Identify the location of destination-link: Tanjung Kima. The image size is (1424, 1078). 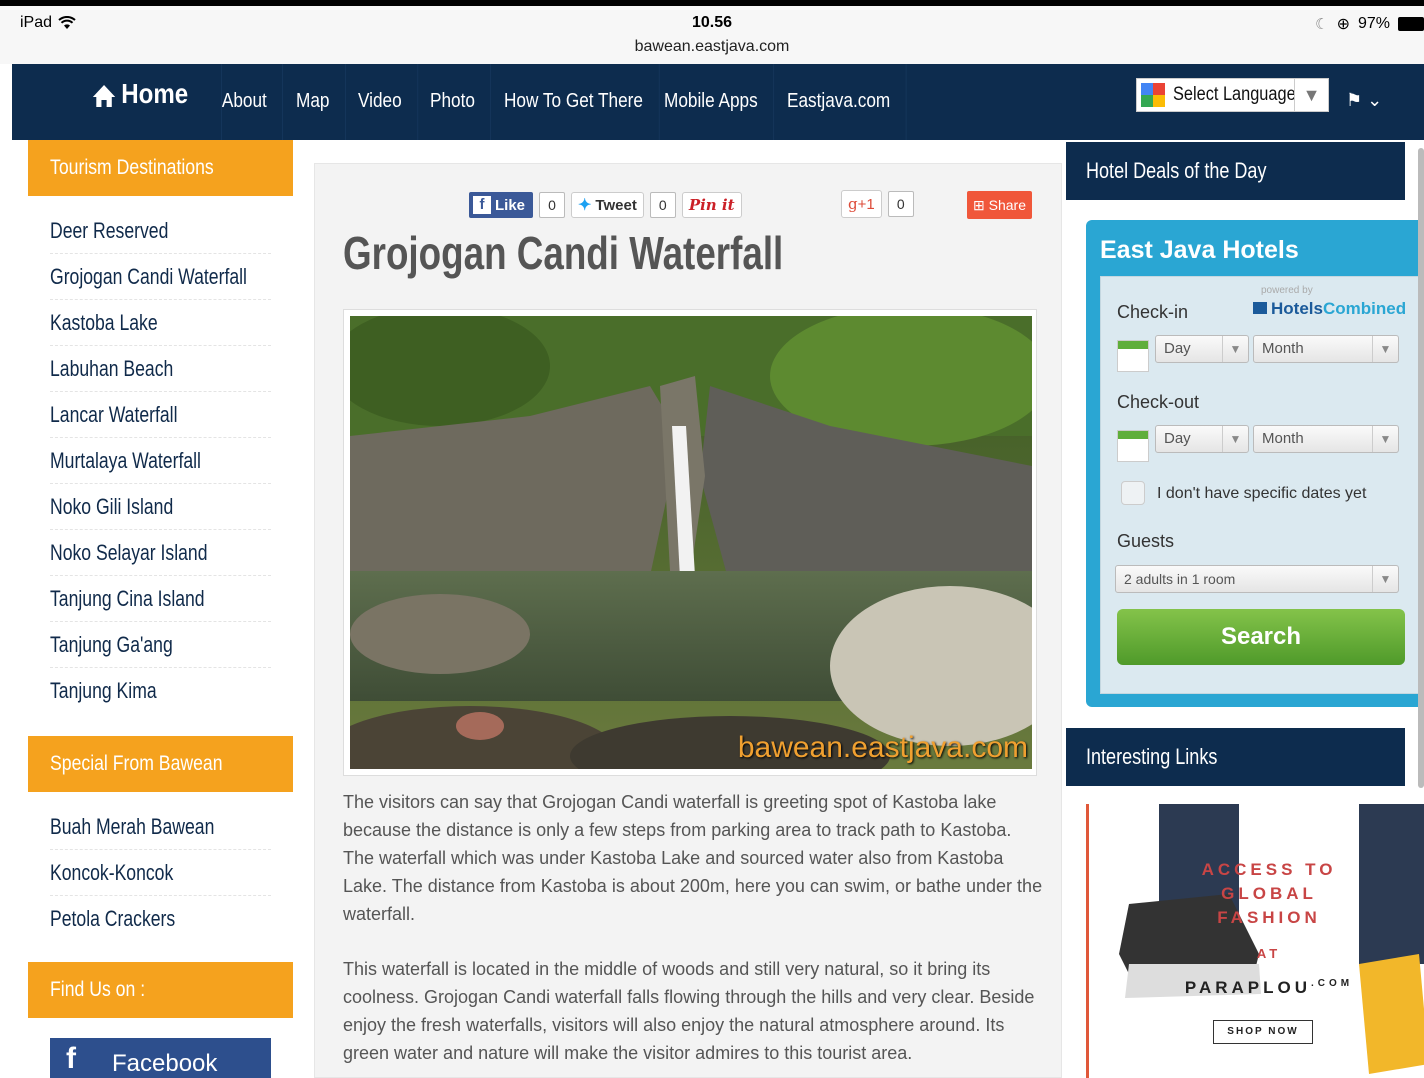
(160, 691).